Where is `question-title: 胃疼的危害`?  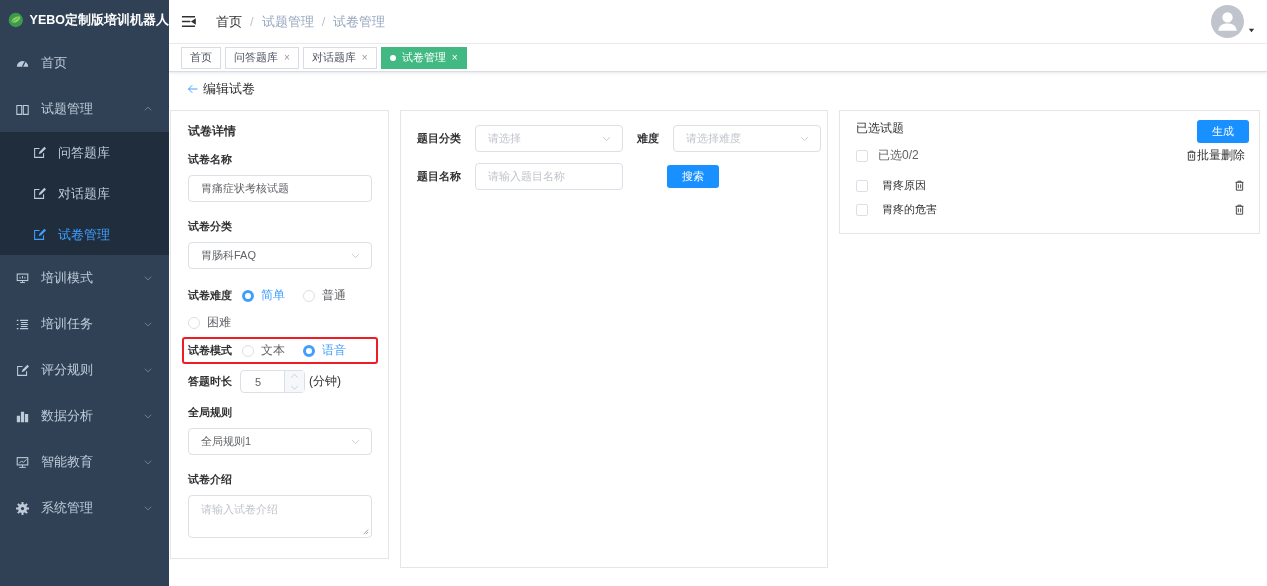 question-title: 胃疼的危害 is located at coordinates (910, 209).